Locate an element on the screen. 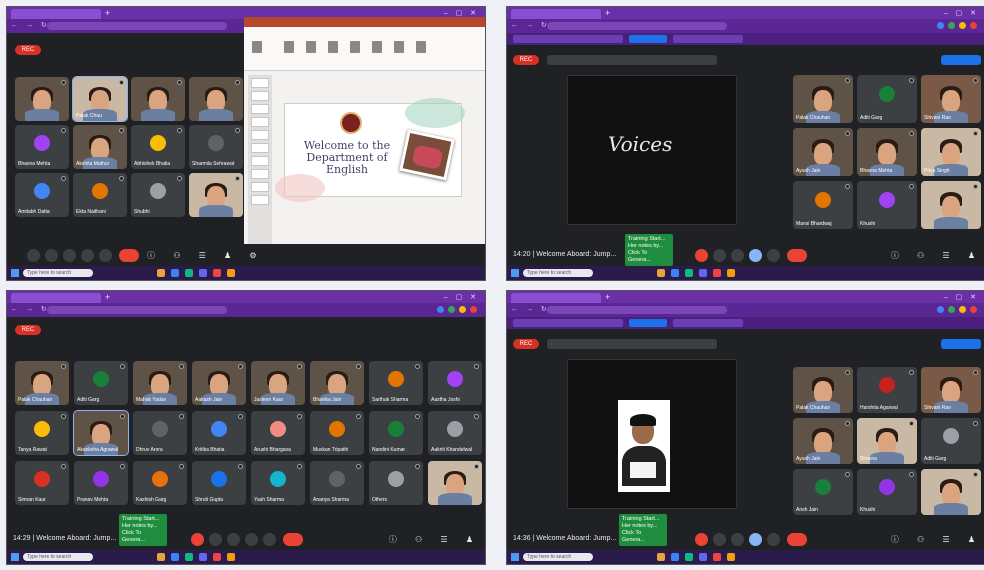 The image size is (984, 570). paste-icon is located at coordinates (257, 47).